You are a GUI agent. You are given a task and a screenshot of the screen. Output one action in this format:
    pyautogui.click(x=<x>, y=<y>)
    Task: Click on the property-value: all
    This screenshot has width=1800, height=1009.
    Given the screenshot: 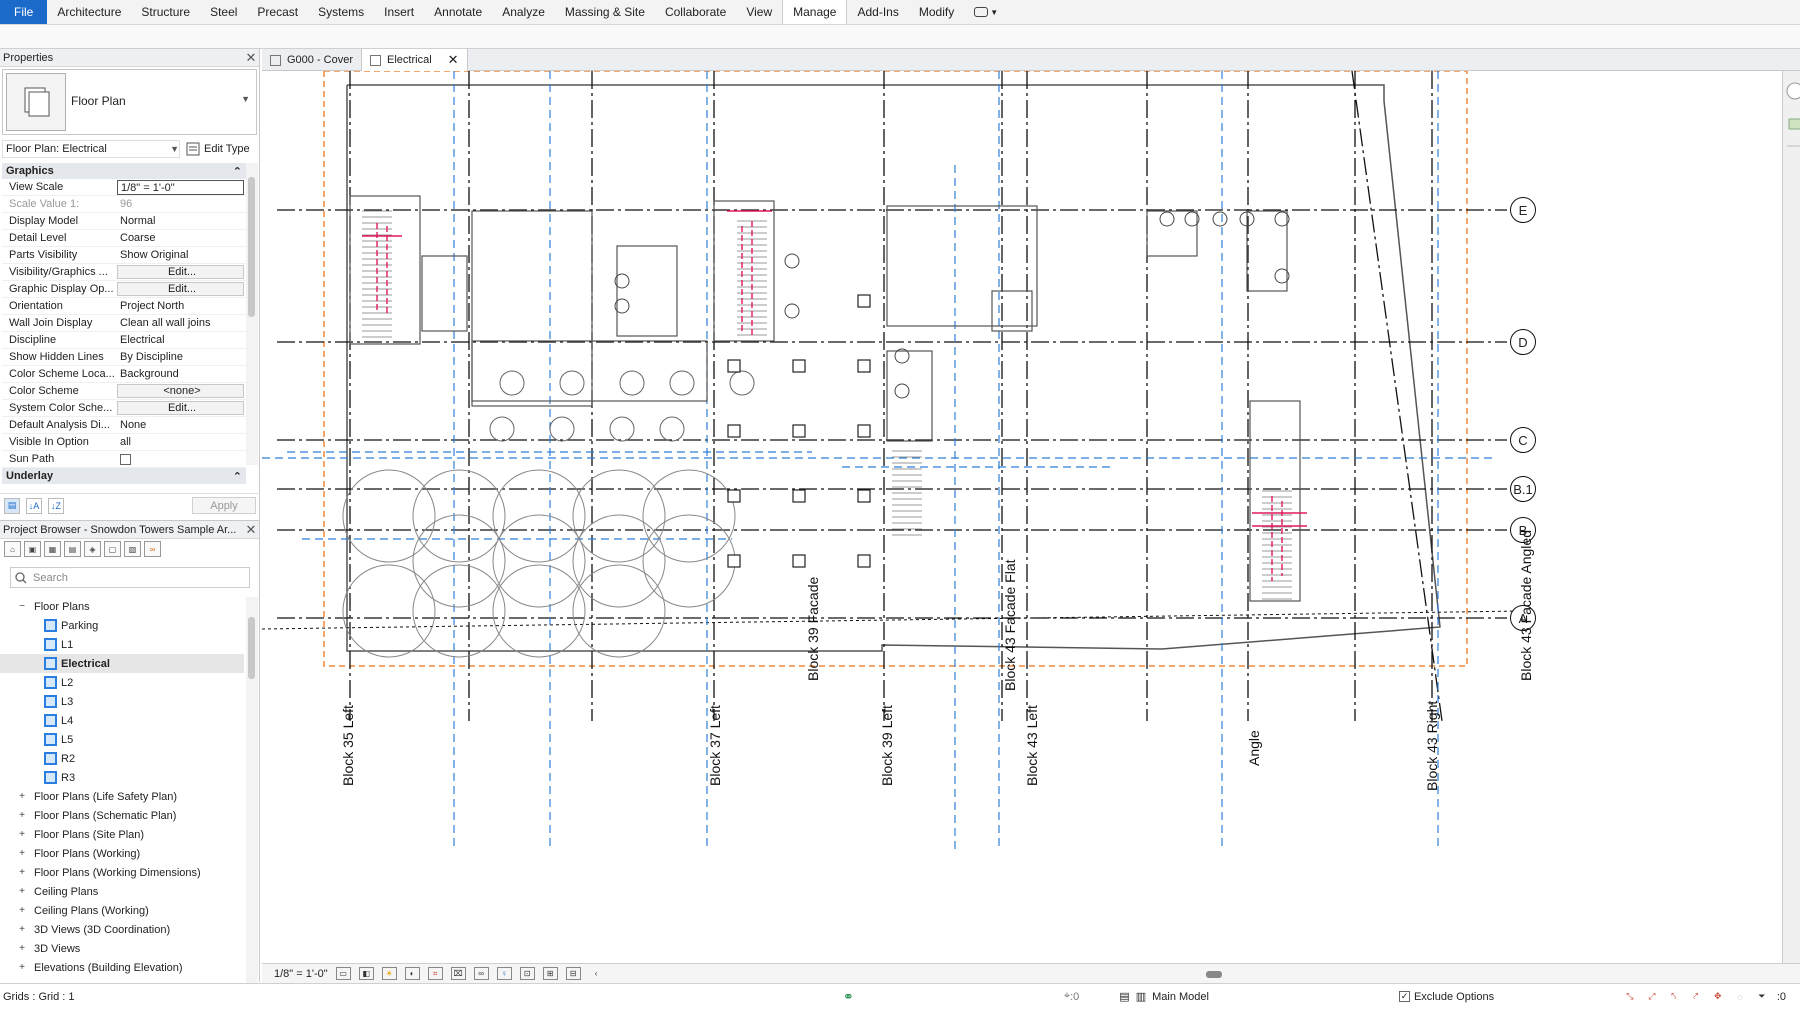 What is the action you would take?
    pyautogui.click(x=181, y=442)
    